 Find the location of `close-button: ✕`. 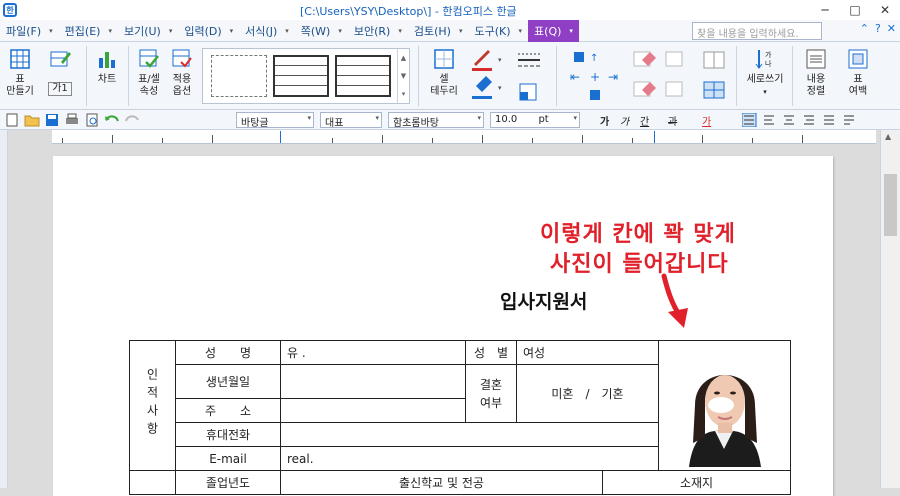

close-button: ✕ is located at coordinates (885, 10).